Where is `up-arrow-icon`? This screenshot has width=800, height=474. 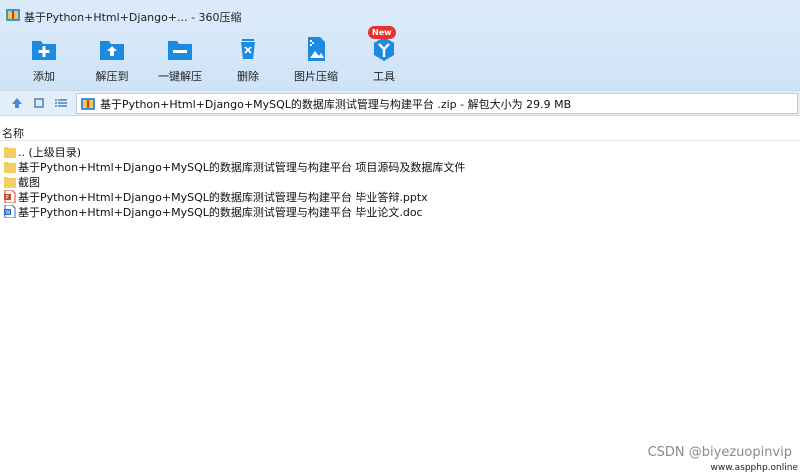
up-arrow-icon is located at coordinates (17, 103).